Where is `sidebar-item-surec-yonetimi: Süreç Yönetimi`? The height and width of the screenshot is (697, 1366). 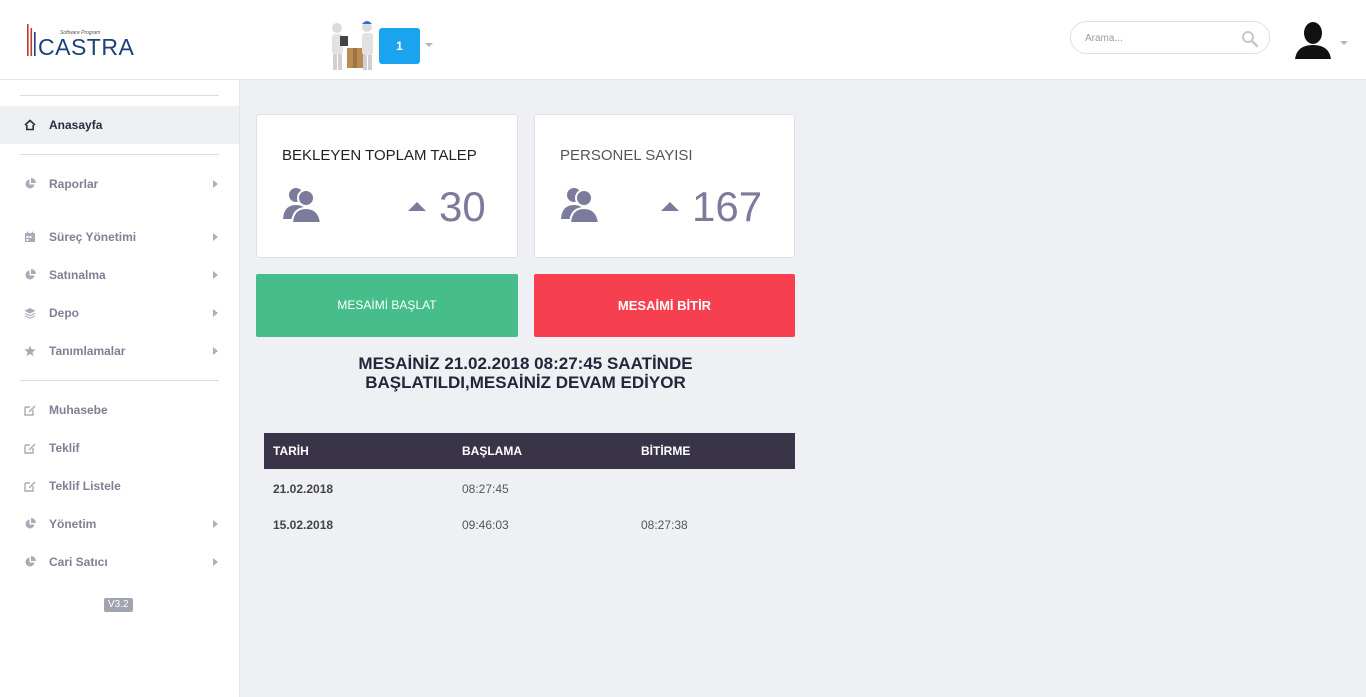
sidebar-item-surec-yonetimi: Süreç Yönetimi is located at coordinates (119, 237).